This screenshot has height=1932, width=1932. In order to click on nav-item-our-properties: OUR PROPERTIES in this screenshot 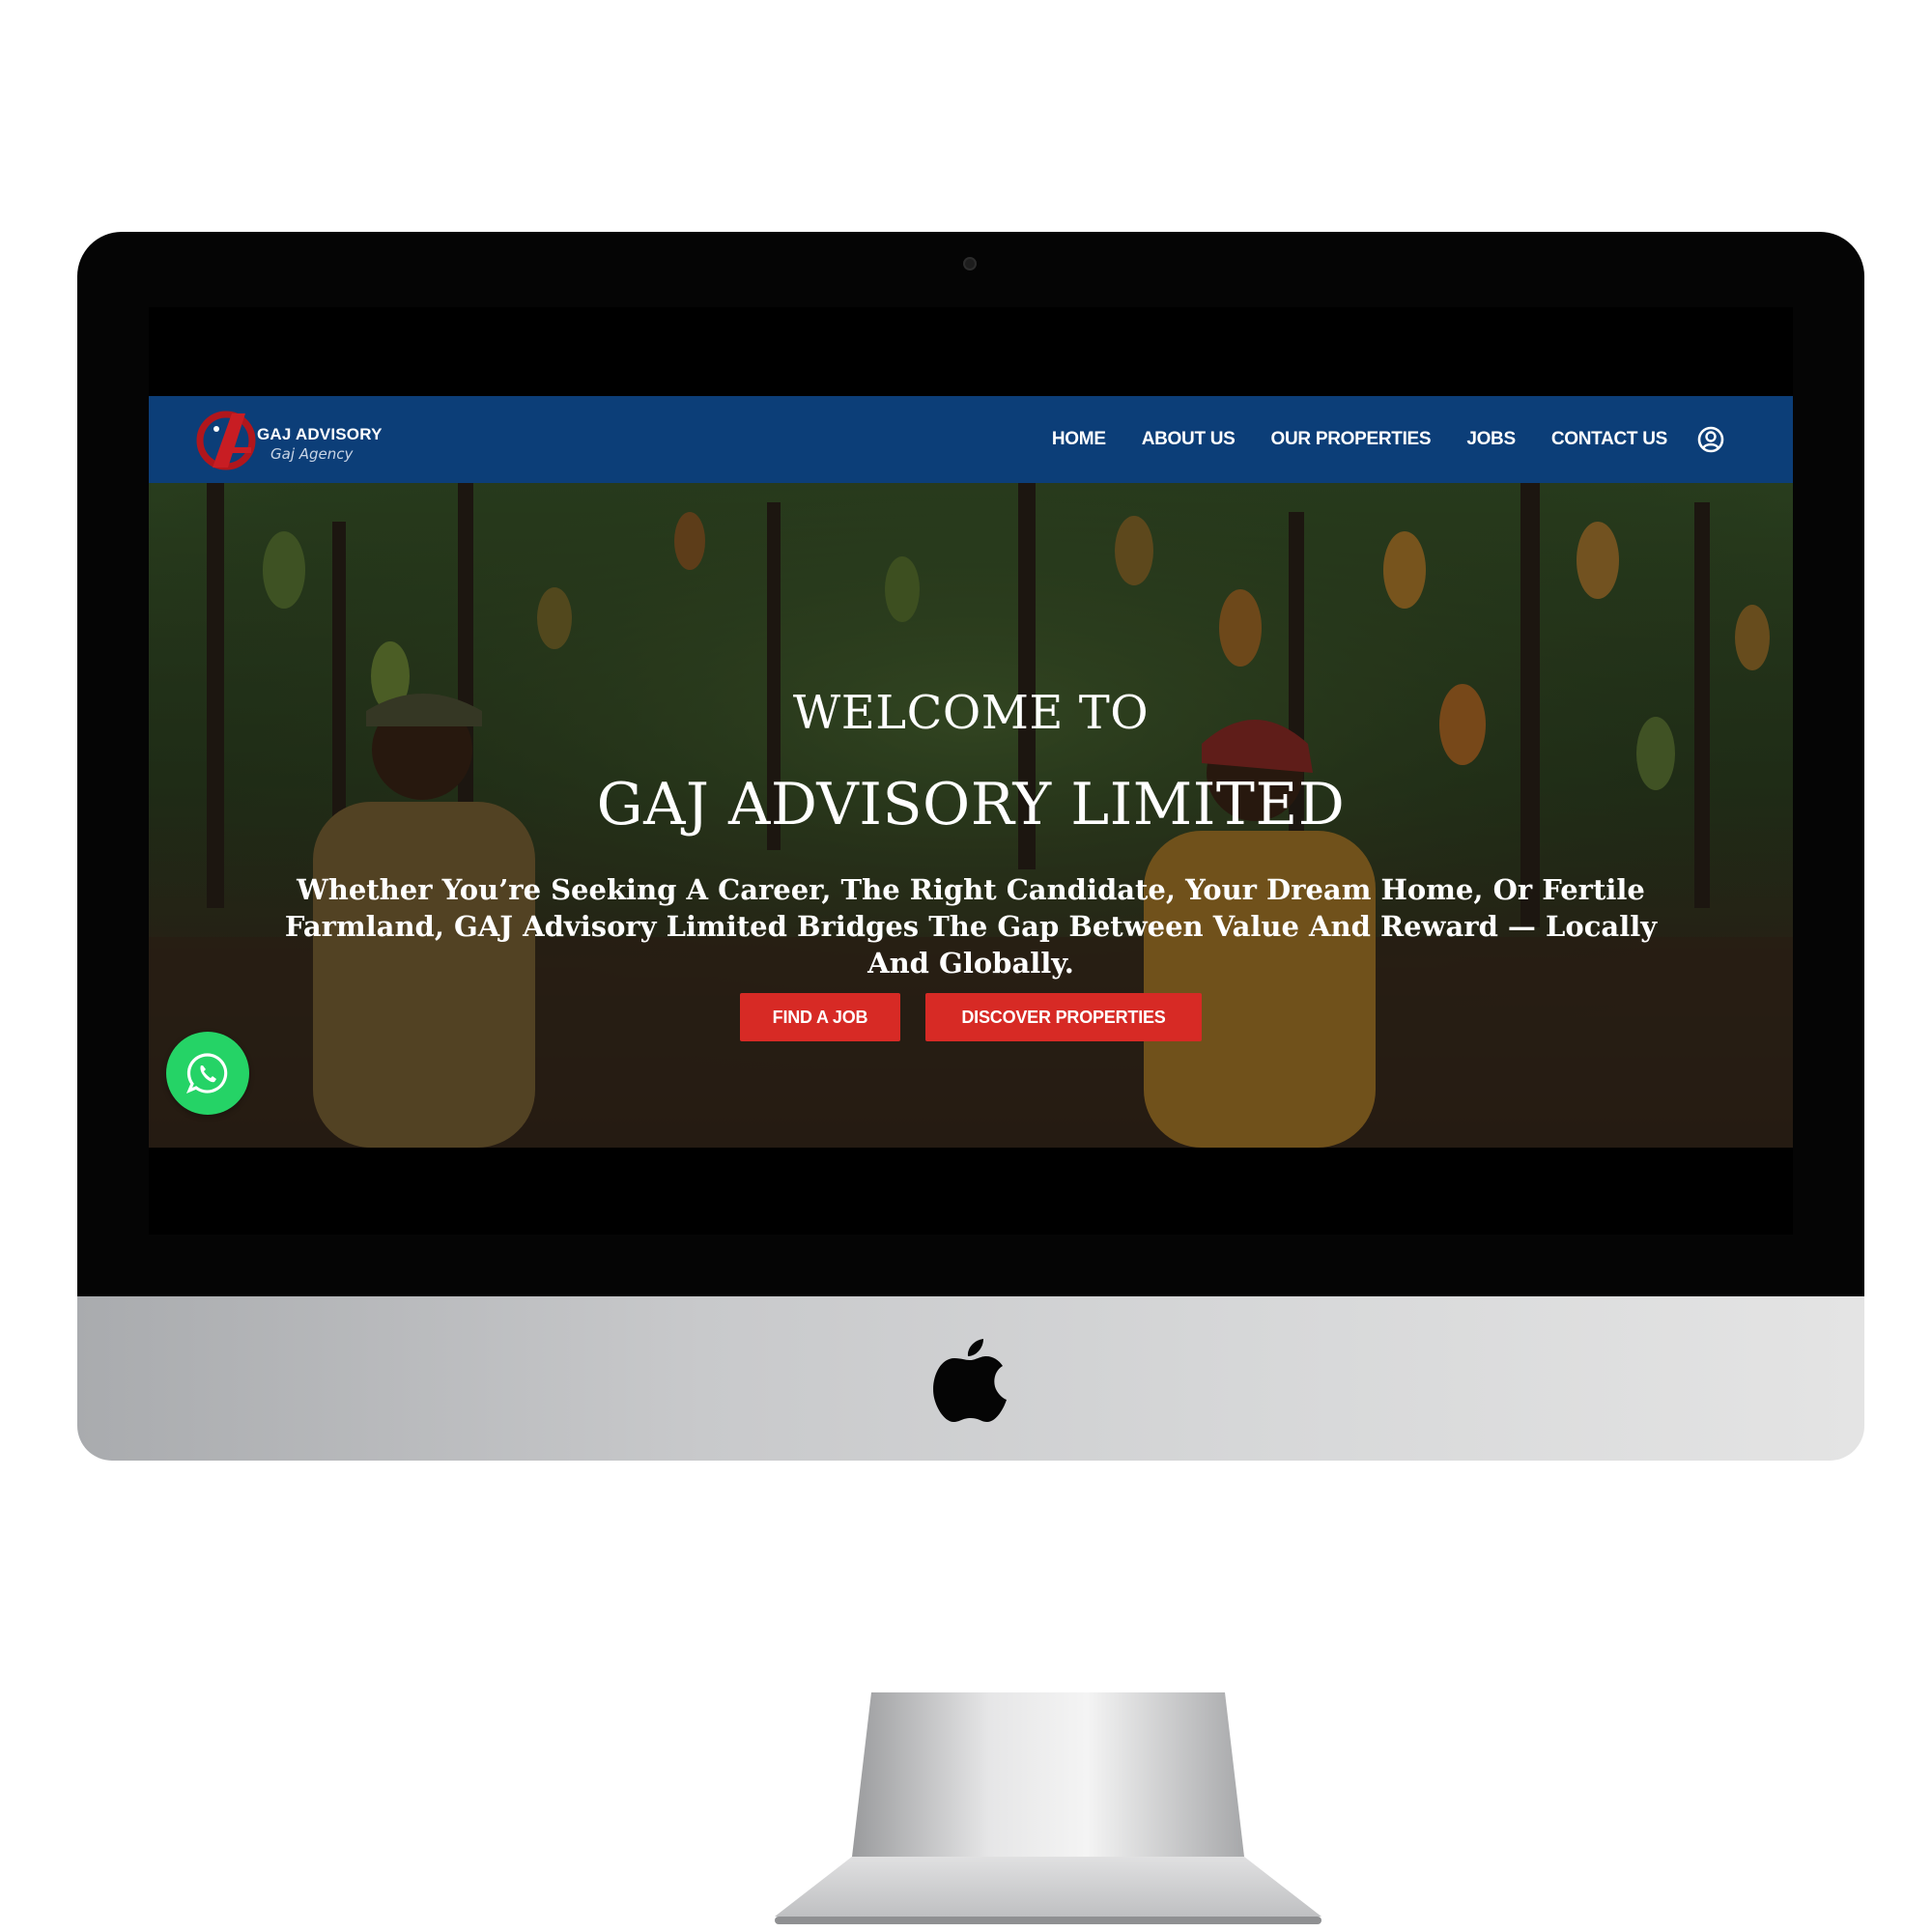, I will do `click(1351, 439)`.